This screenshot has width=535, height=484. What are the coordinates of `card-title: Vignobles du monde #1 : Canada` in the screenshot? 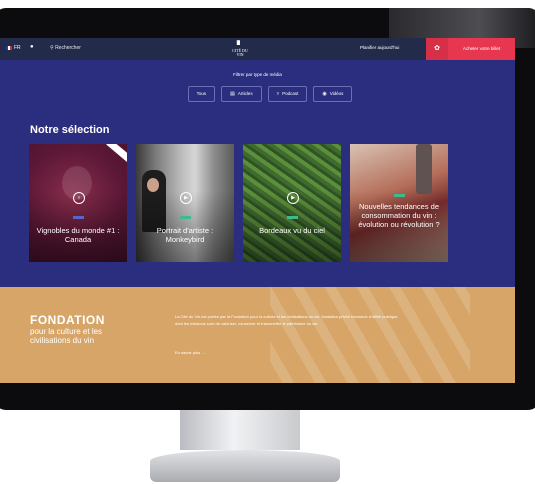 It's located at (78, 235).